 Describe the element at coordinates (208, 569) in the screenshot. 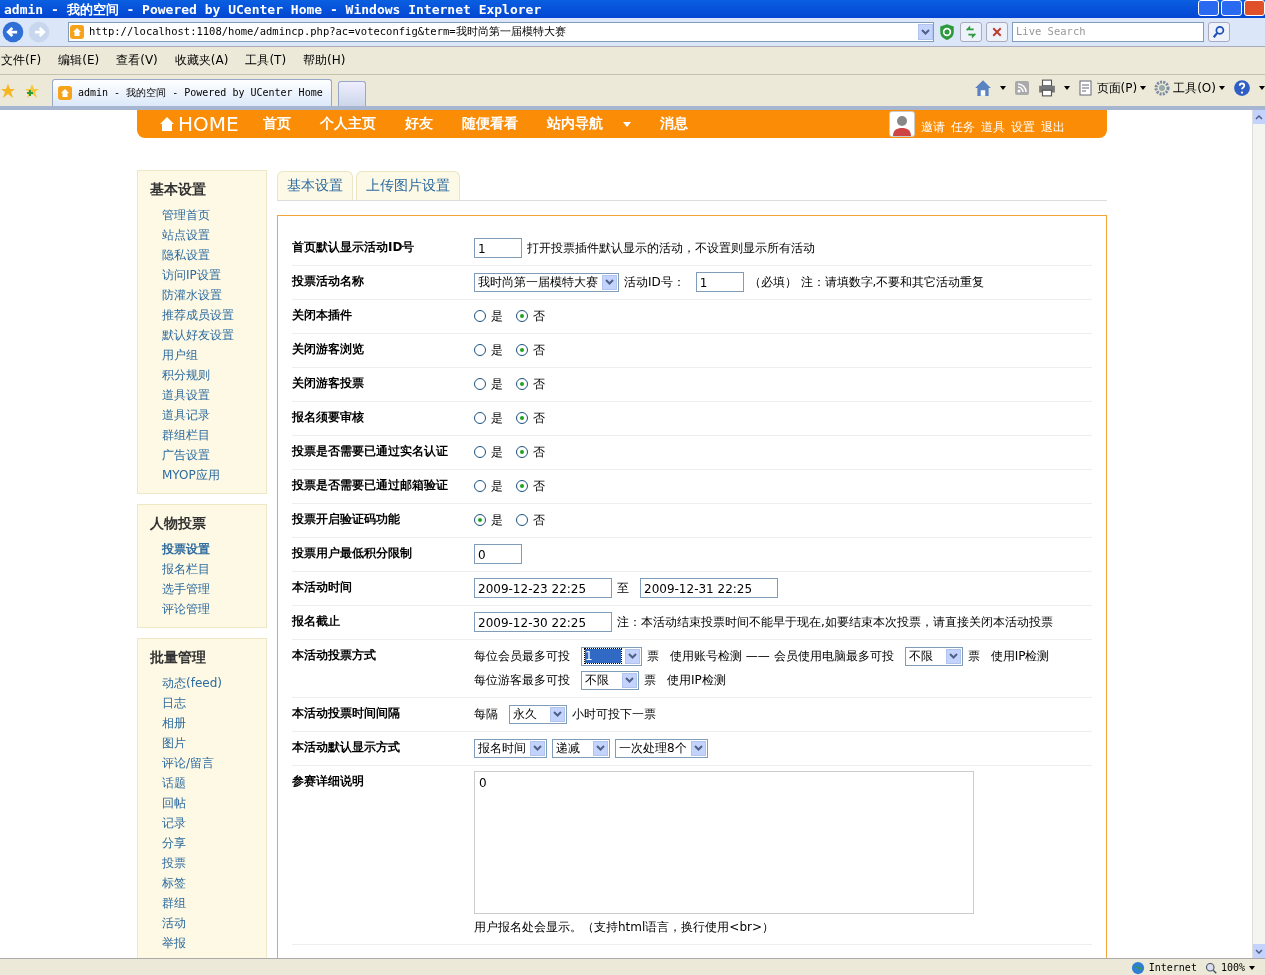

I see `sidebar-link: 报名栏目` at that location.